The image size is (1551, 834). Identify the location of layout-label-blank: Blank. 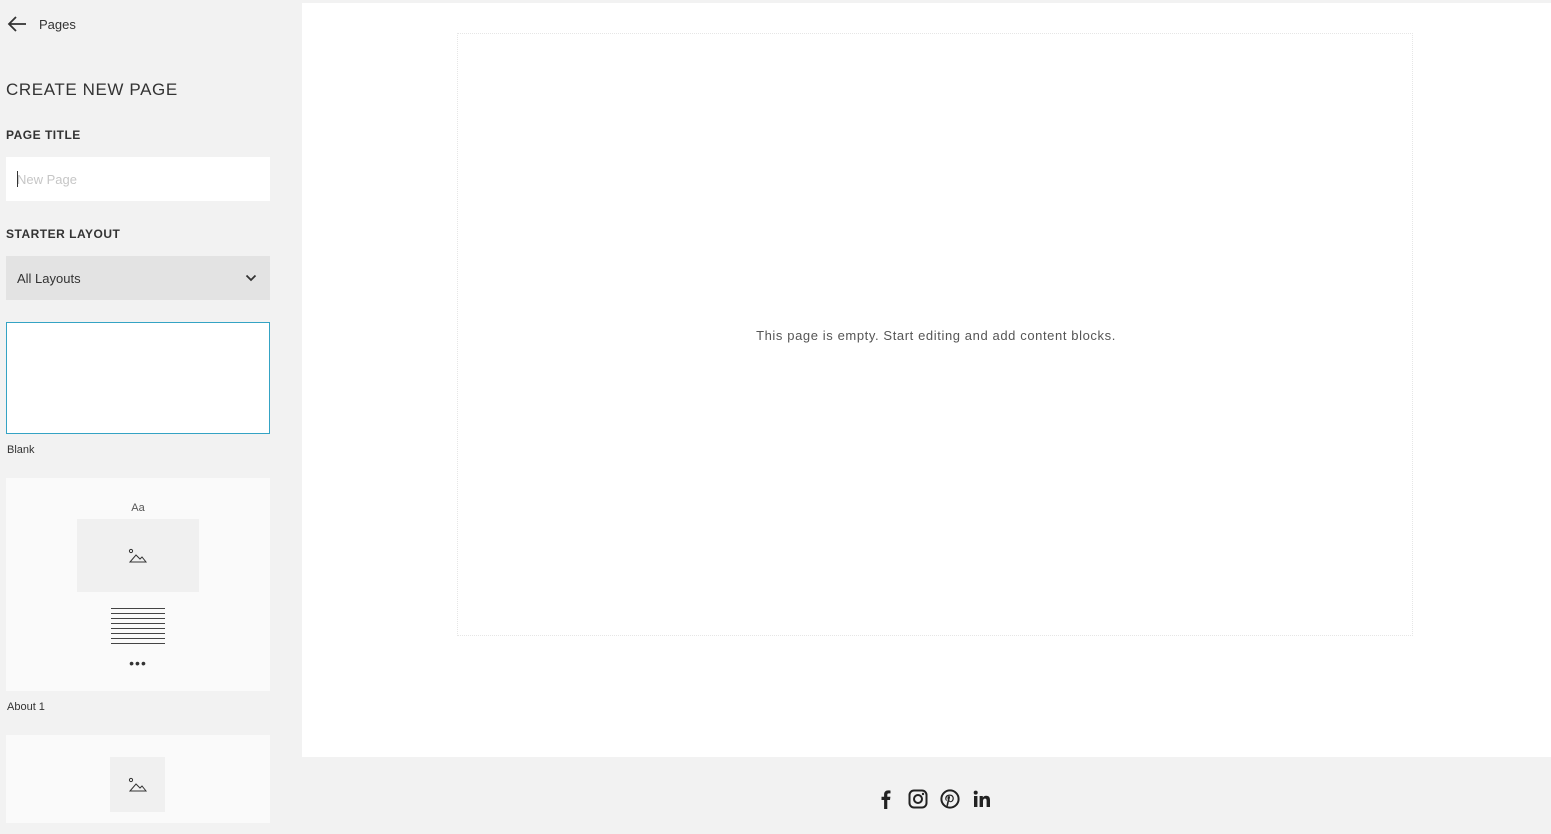
(21, 450).